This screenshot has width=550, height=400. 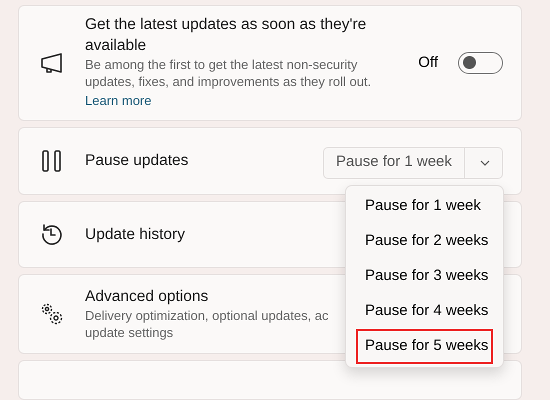 I want to click on setting-description: Delivery optimization, optional updates, ac, so click(x=207, y=315).